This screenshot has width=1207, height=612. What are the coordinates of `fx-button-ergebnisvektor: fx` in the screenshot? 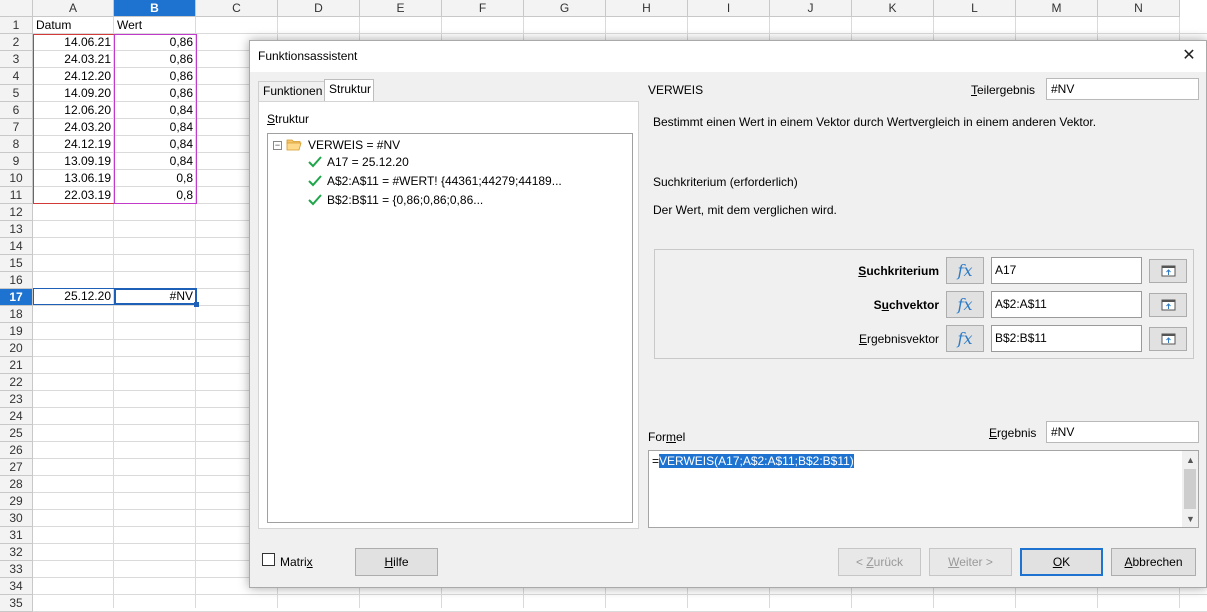 It's located at (965, 338).